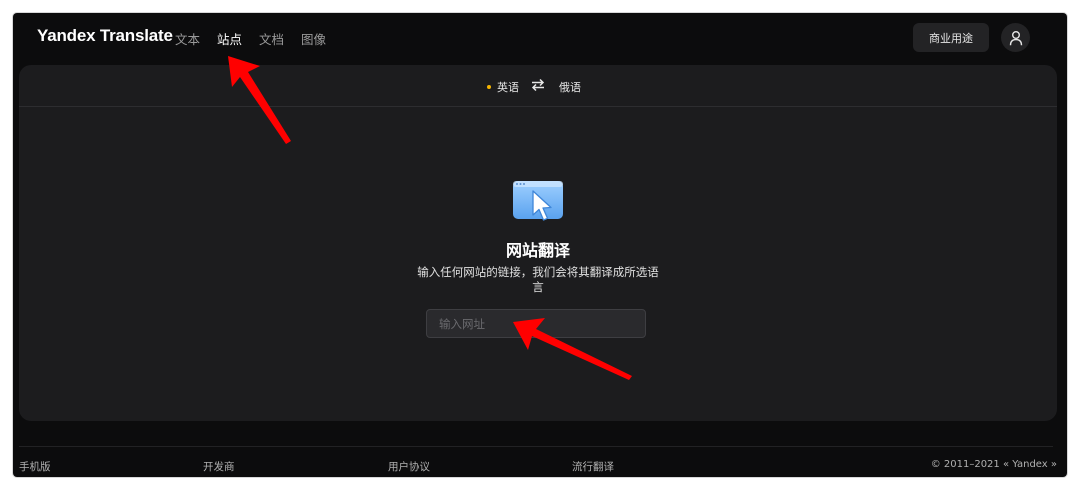  What do you see at coordinates (538, 279) in the screenshot?
I see `page-description: 输入任何网站的链接，我们会将其翻译成所选语言` at bounding box center [538, 279].